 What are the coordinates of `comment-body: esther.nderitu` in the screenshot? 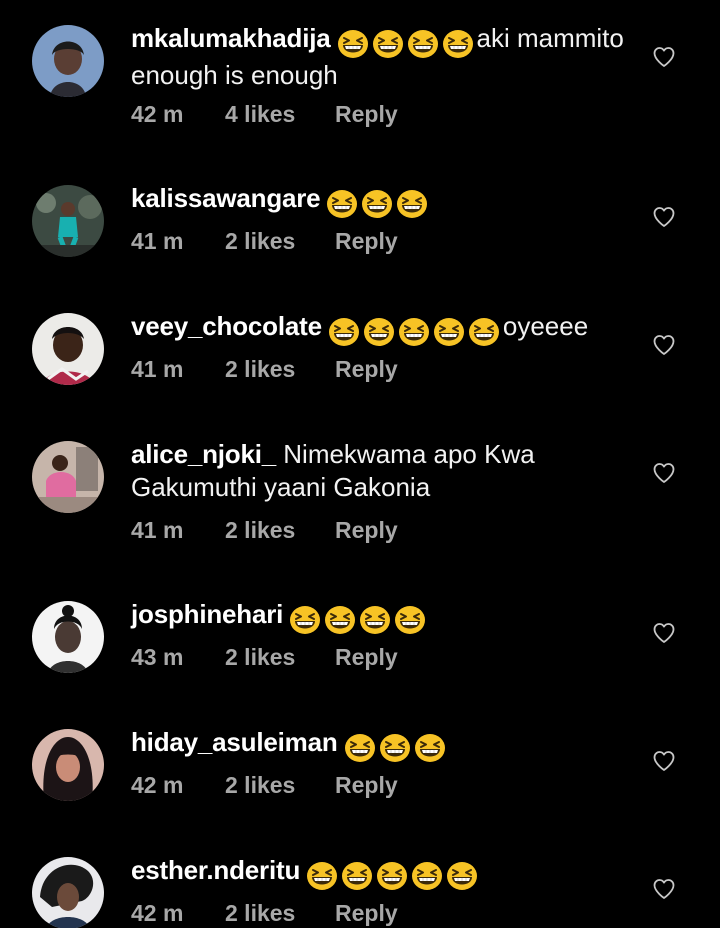 It's located at (381, 872).